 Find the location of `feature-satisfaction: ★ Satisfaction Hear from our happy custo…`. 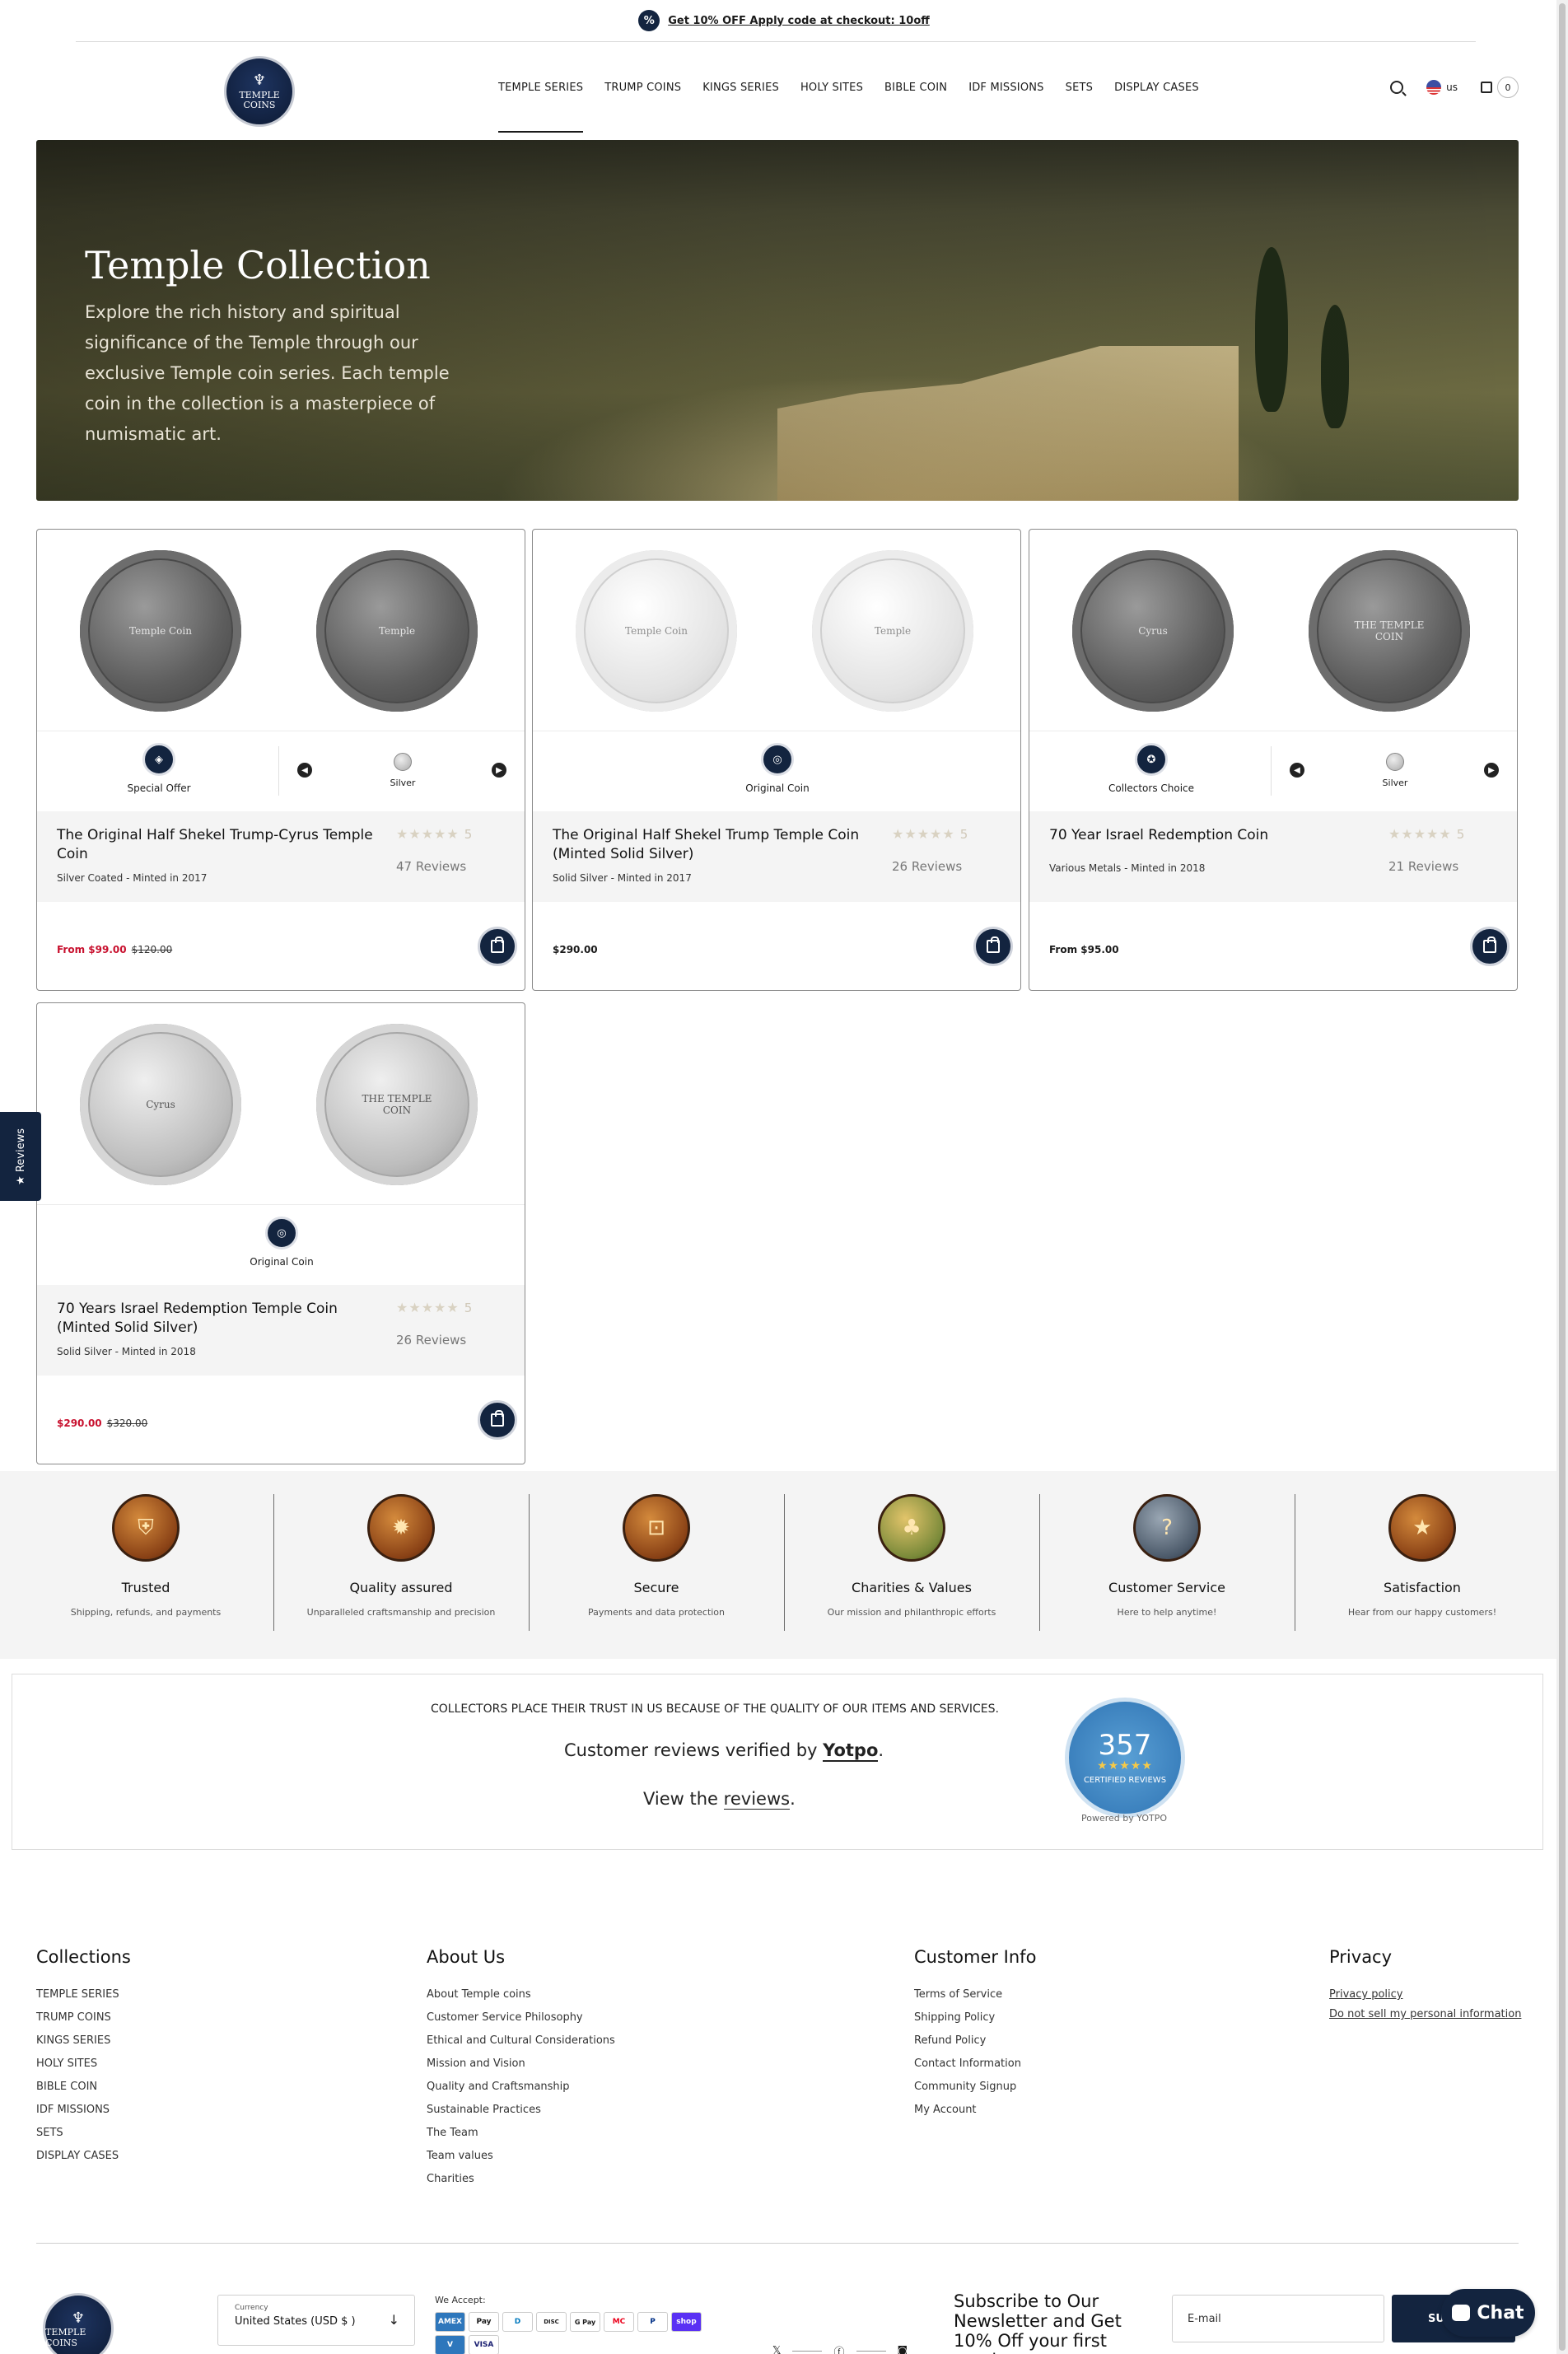

feature-satisfaction: ★ Satisfaction Hear from our happy custo… is located at coordinates (1422, 1565).